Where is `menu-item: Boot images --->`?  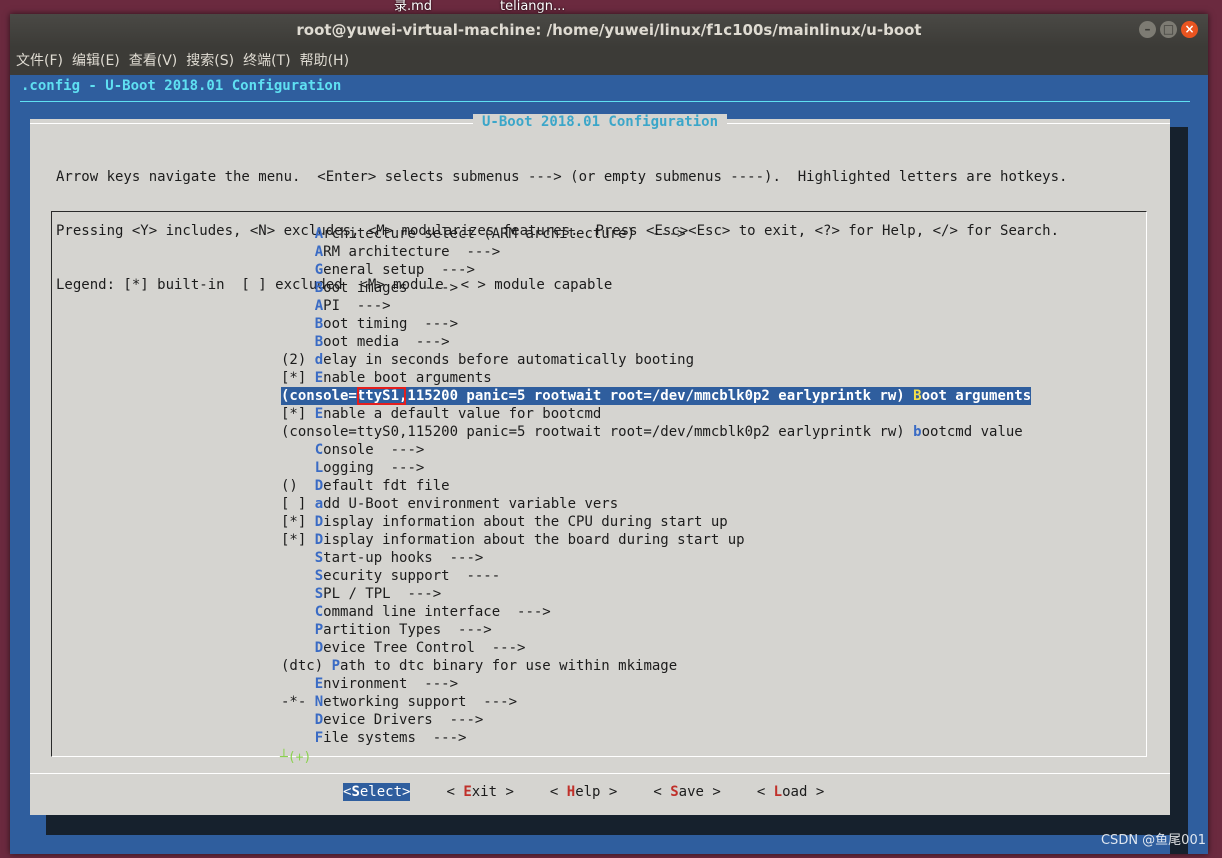
menu-item: Boot images ---> is located at coordinates (656, 288).